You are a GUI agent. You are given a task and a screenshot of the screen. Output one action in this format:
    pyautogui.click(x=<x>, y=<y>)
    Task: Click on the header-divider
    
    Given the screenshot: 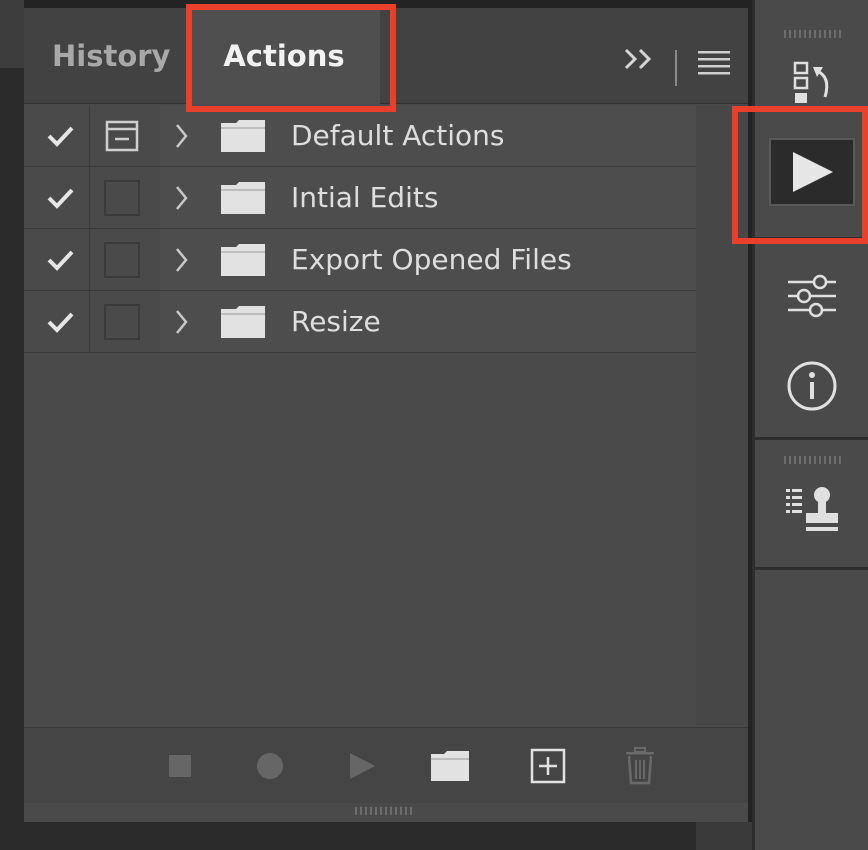 What is the action you would take?
    pyautogui.click(x=676, y=68)
    